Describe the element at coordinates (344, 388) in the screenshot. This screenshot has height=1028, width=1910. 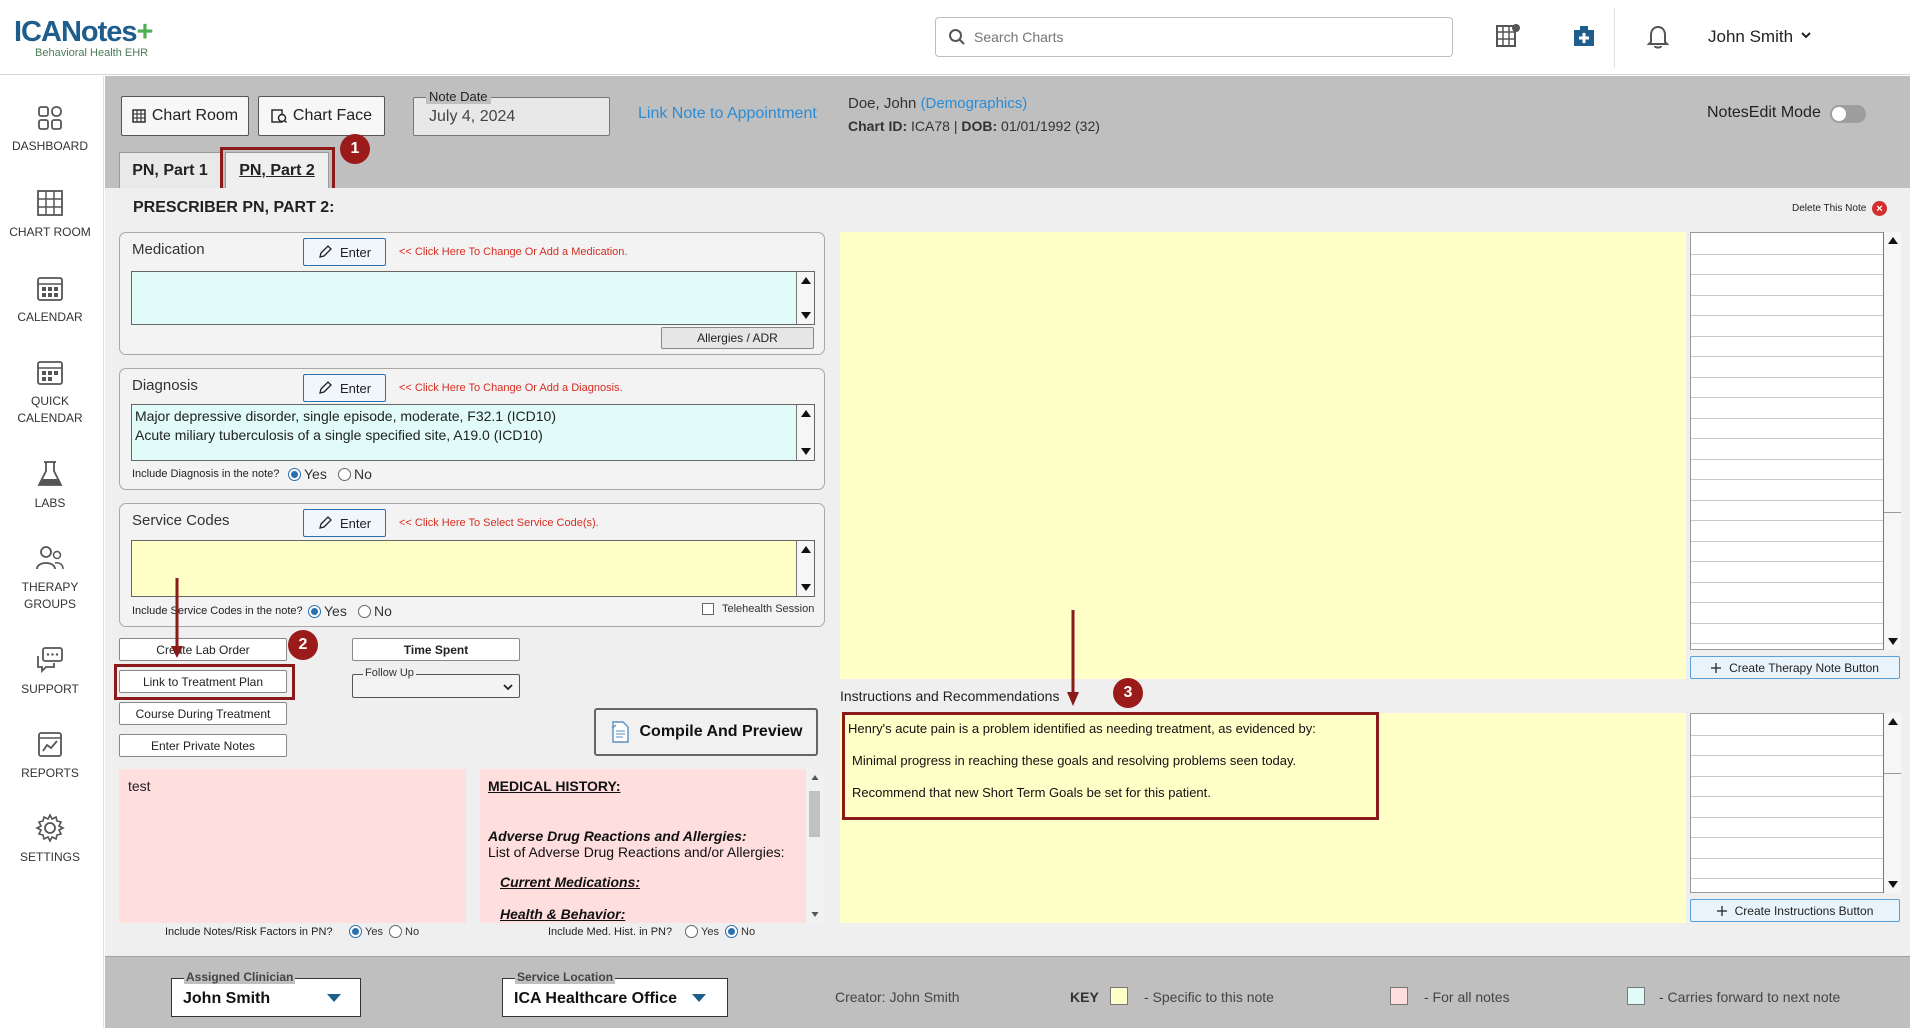
I see `diagnosis-enter-button: Enter` at that location.